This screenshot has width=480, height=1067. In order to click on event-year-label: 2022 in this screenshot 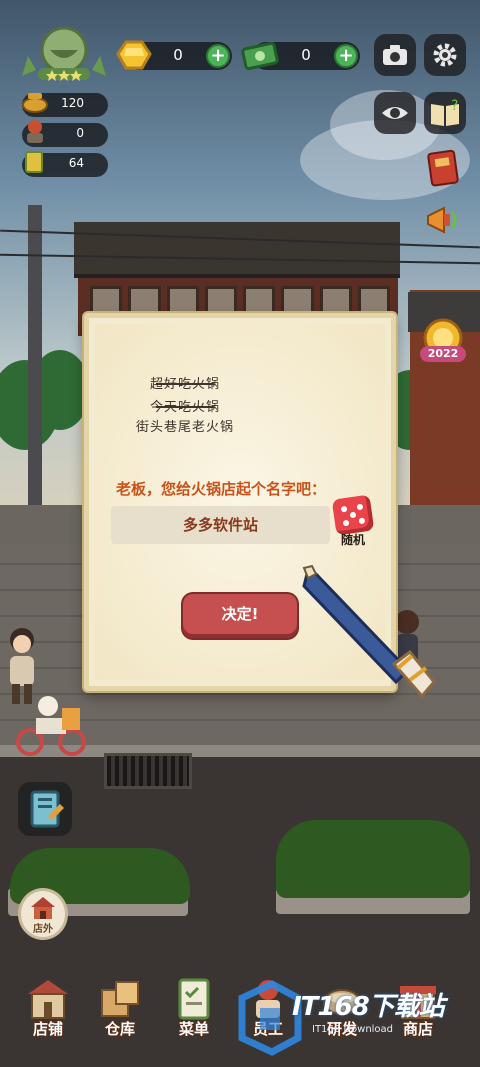, I will do `click(443, 354)`.